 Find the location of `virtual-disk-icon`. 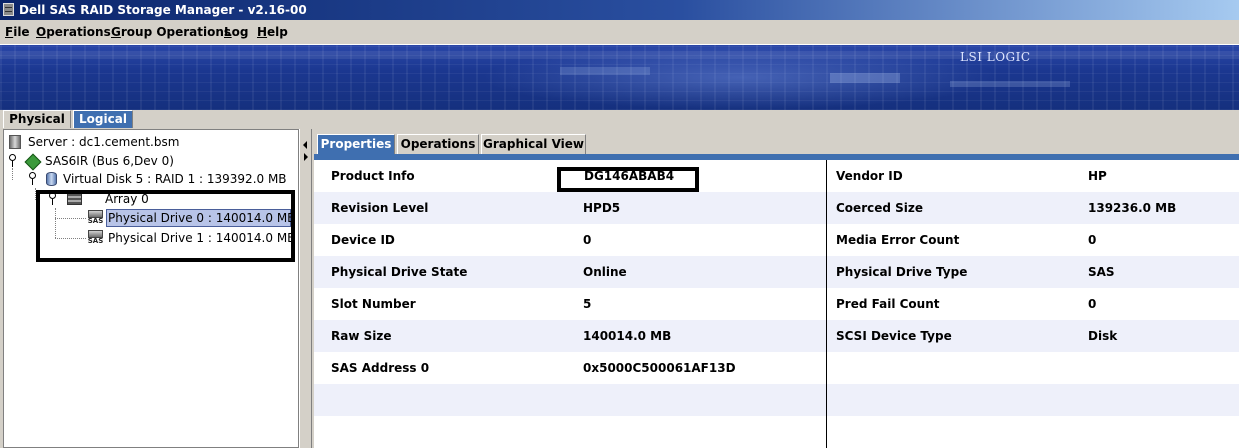

virtual-disk-icon is located at coordinates (51, 179).